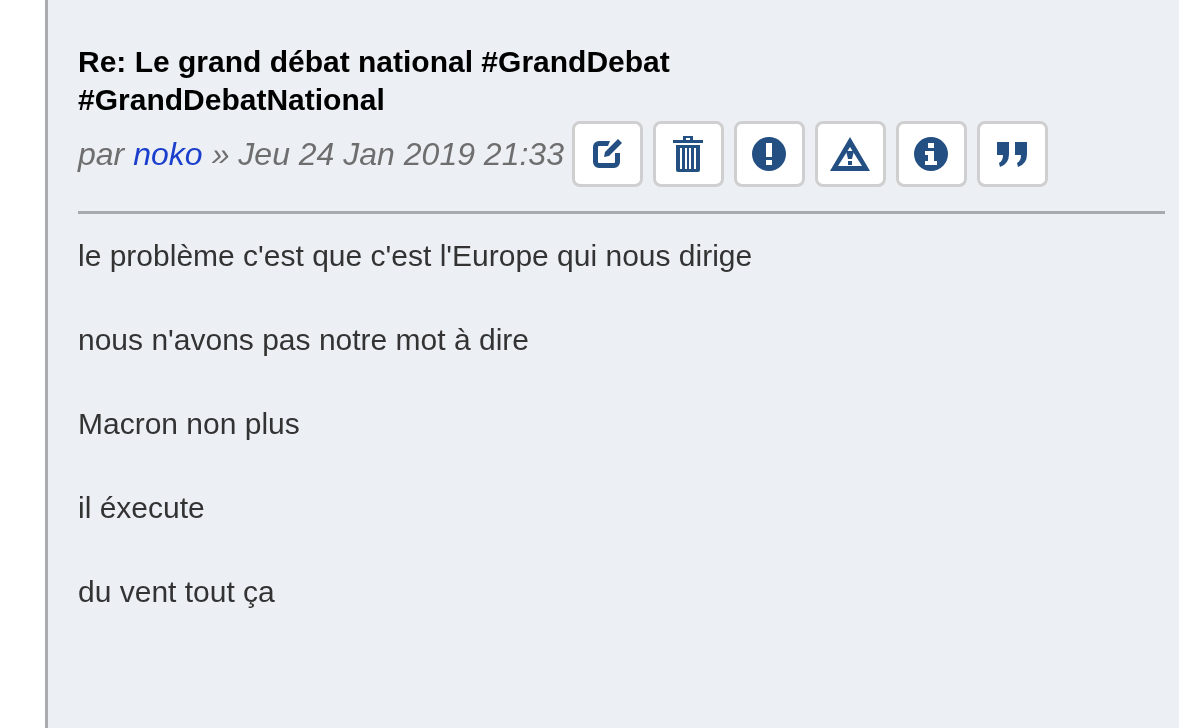 The height and width of the screenshot is (728, 1179). I want to click on post-date: » Jeu 24 Jan 2019 21:33, so click(387, 153).